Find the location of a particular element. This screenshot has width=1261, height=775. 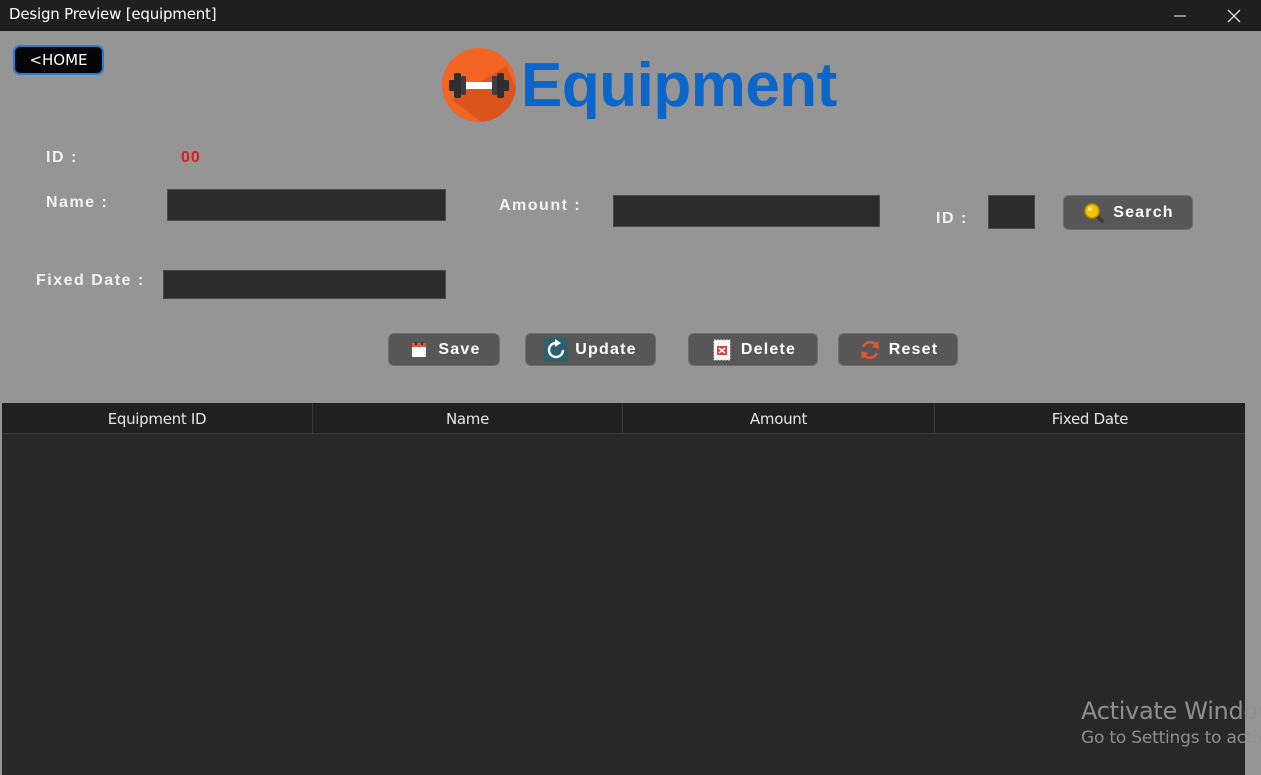

page-title: Equipment is located at coordinates (679, 85).